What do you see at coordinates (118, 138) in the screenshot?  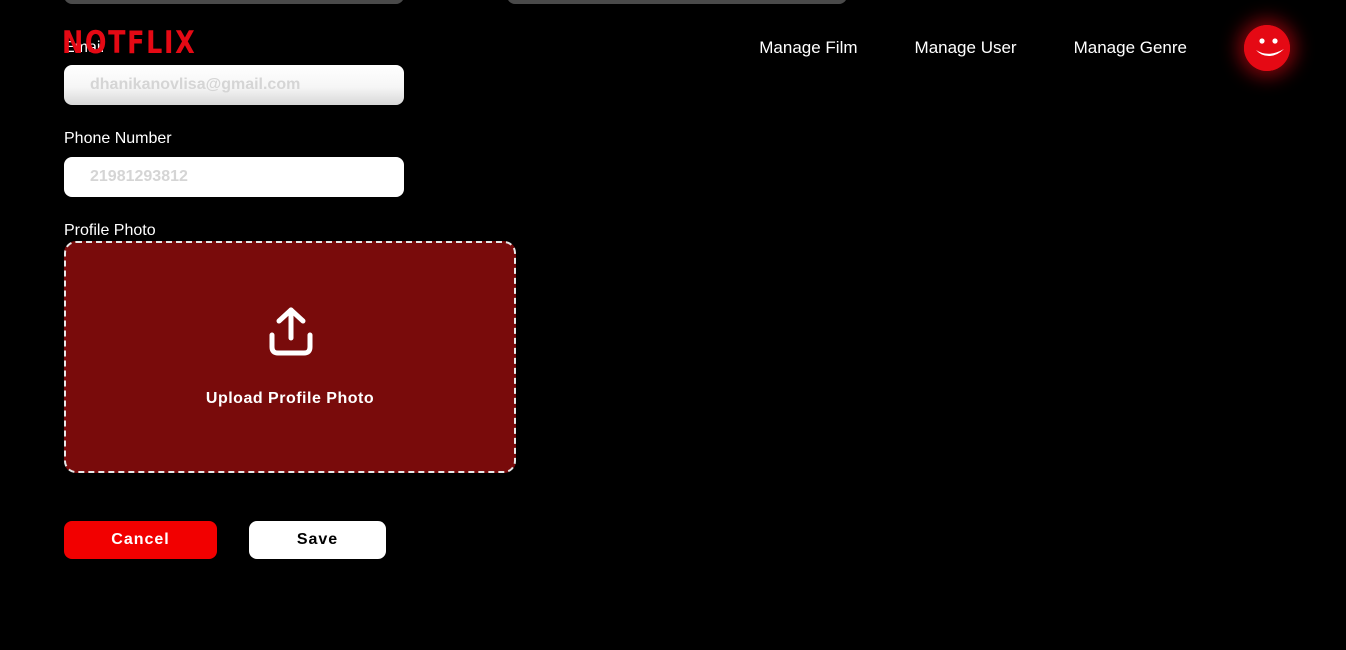 I see `phone-label: Phone Number` at bounding box center [118, 138].